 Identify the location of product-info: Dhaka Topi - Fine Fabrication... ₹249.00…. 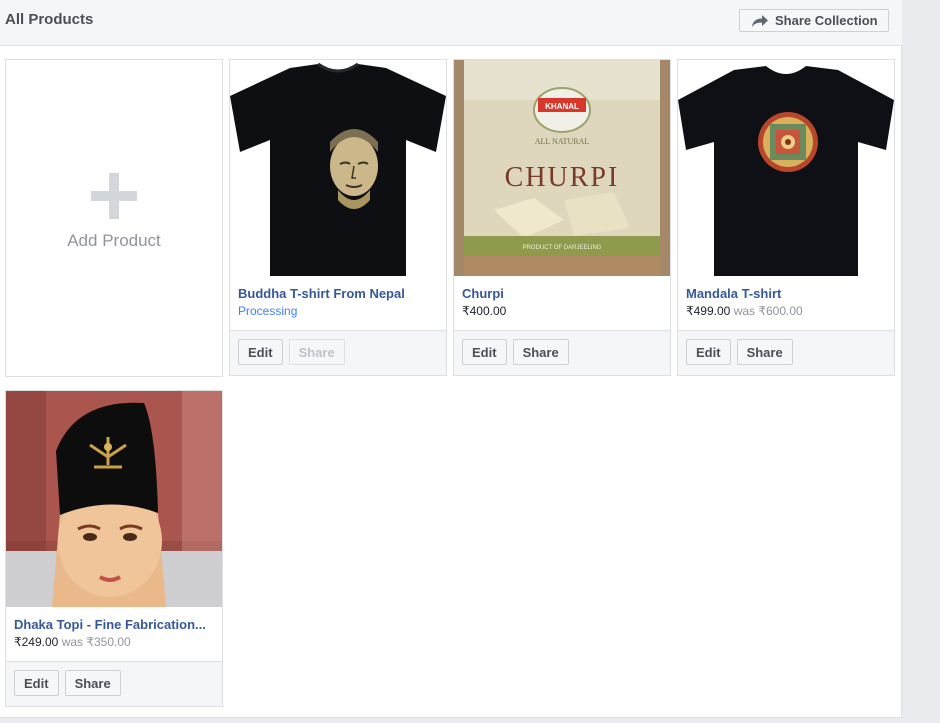
(114, 634).